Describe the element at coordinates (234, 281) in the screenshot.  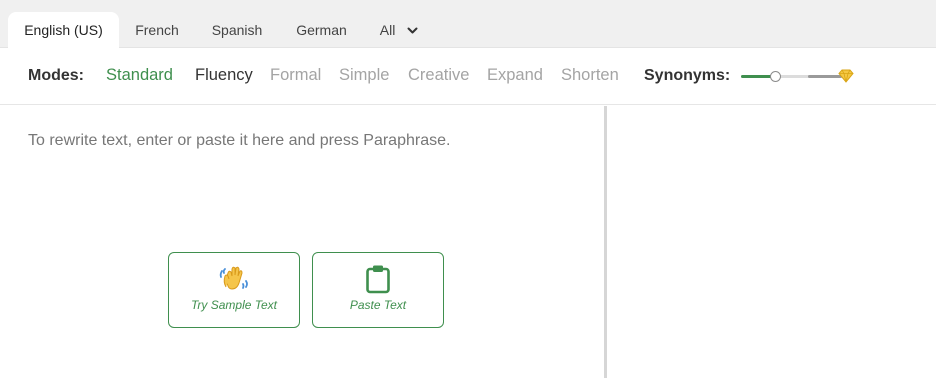
I see `waving-hands-icon` at that location.